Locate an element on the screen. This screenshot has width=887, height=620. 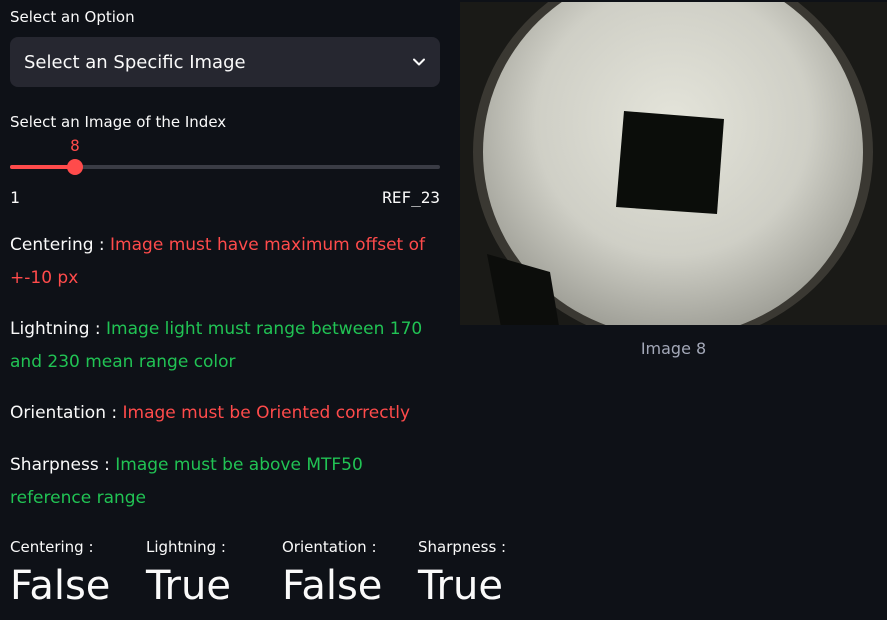
slider-max-label: REF_23 is located at coordinates (411, 197).